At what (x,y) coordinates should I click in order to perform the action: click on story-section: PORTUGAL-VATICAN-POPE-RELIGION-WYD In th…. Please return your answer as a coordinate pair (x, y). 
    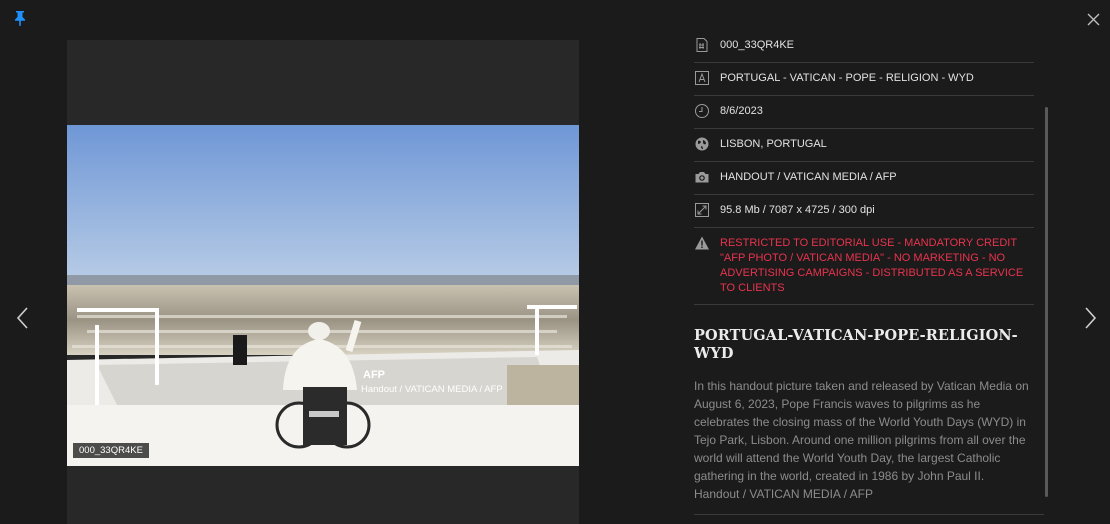
    Looking at the image, I should click on (865, 415).